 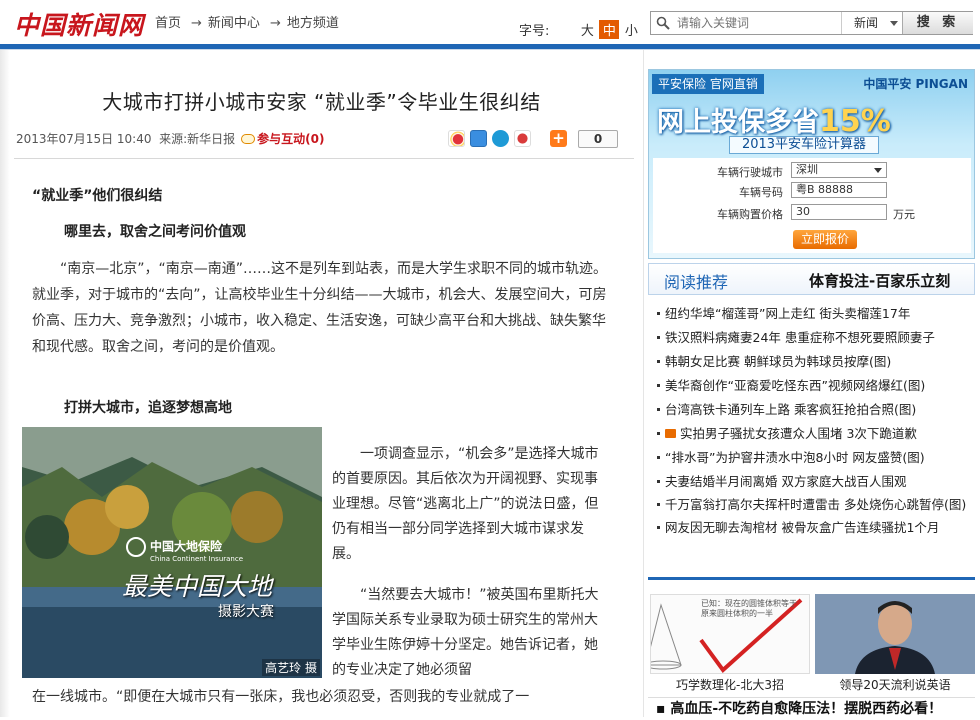 What do you see at coordinates (738, 122) in the screenshot?
I see `ad-slogan-text: 网上投保多省` at bounding box center [738, 122].